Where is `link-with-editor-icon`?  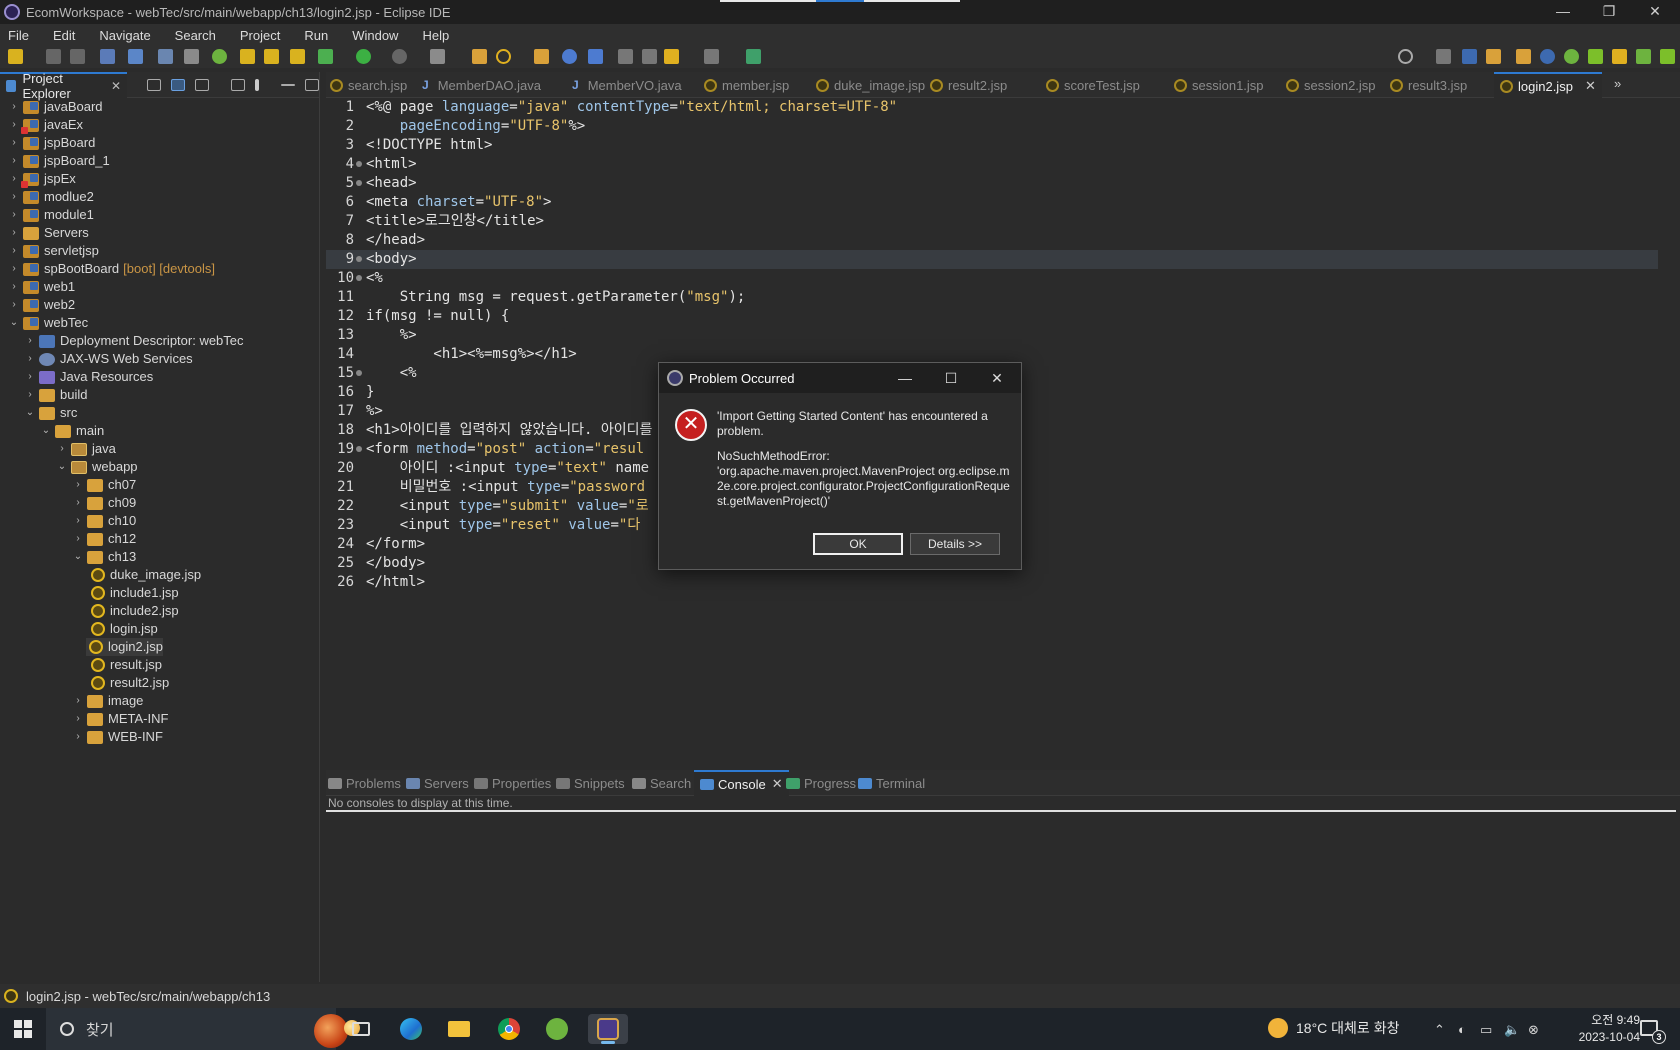
link-with-editor-icon is located at coordinates (178, 84).